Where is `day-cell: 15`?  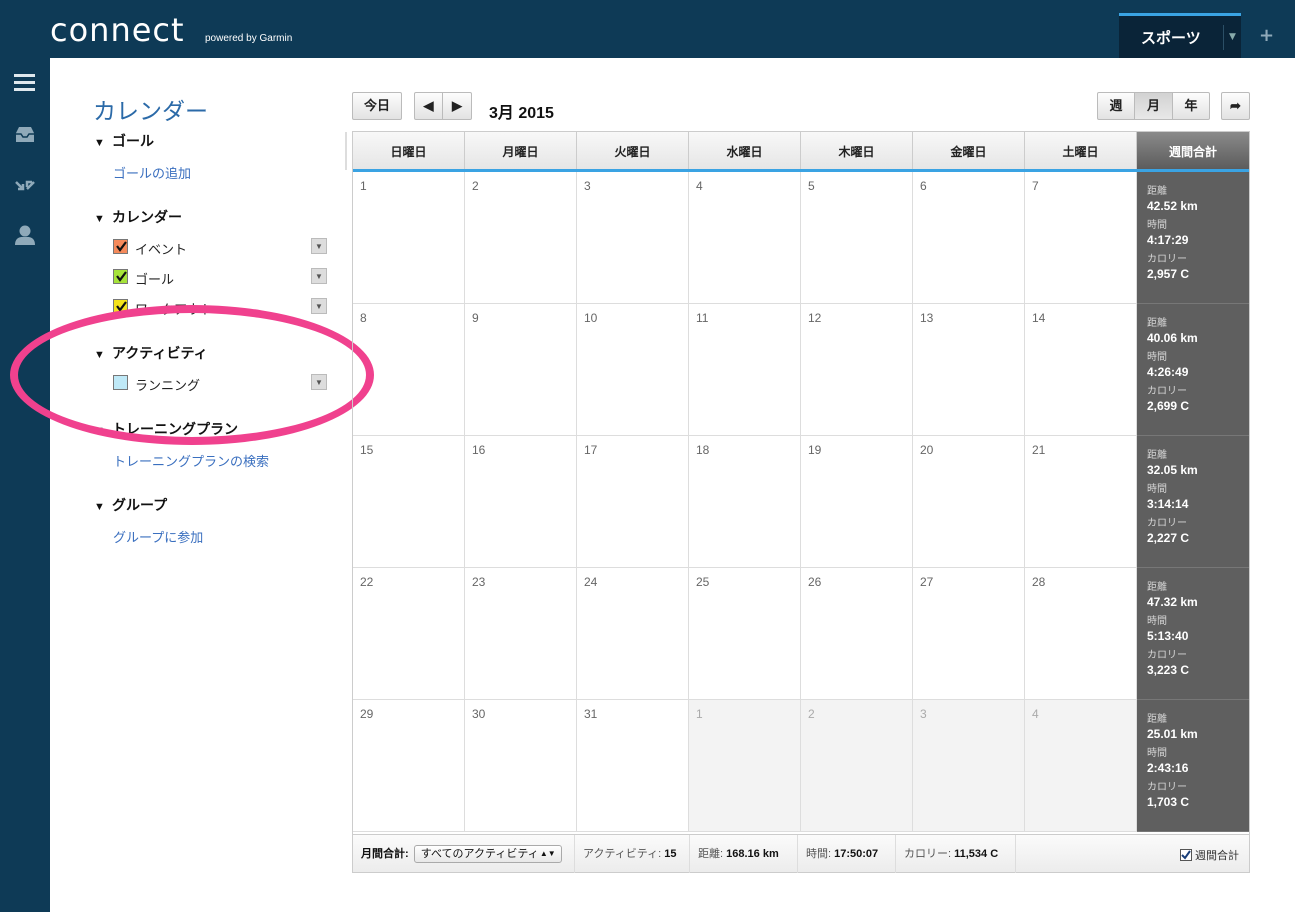 day-cell: 15 is located at coordinates (409, 502).